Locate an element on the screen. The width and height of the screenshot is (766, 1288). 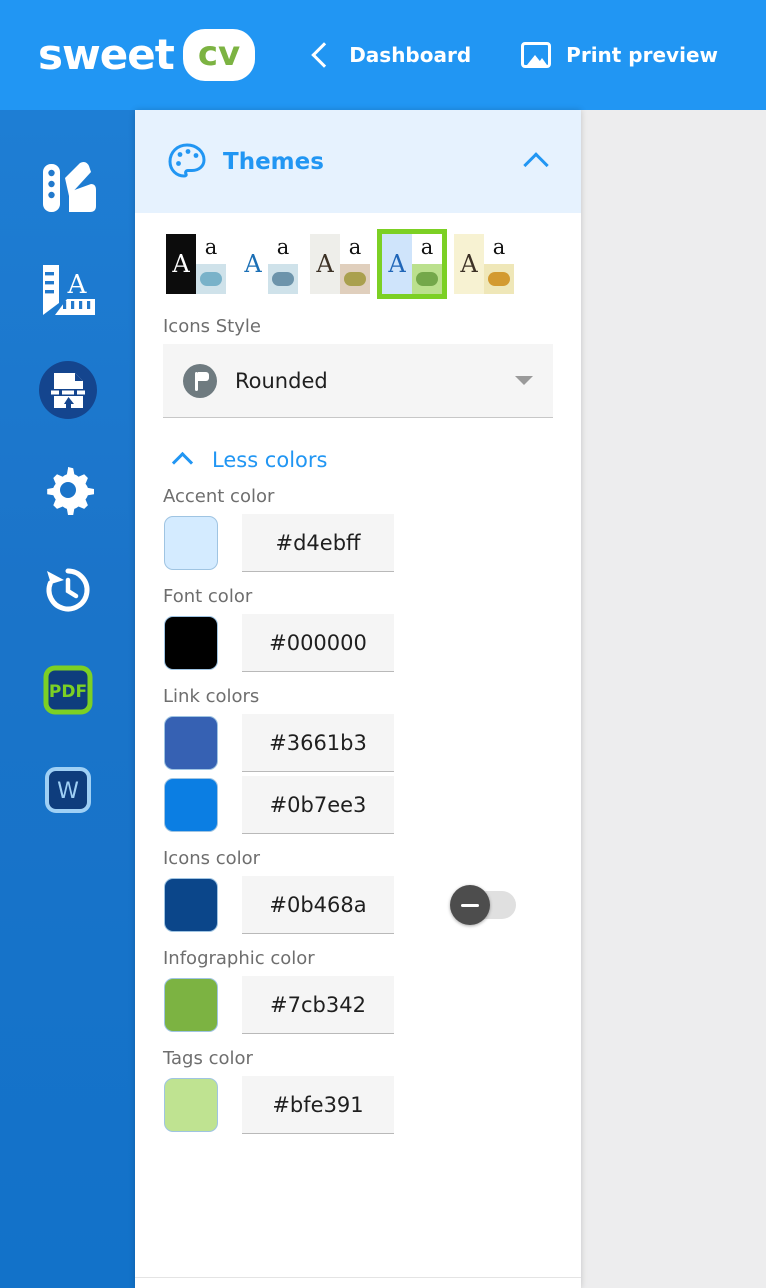
svg-text: W is located at coordinates (68, 791).